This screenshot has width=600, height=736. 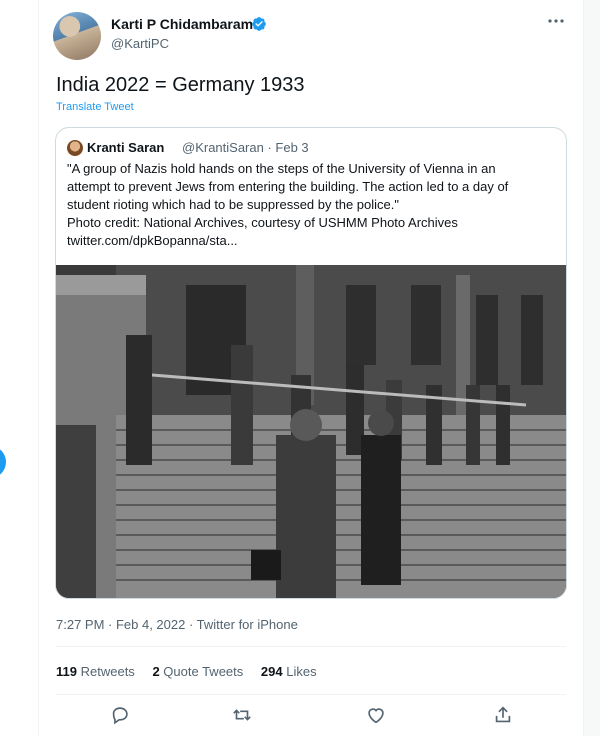 I want to click on author-display-name: Karti P Chidambaram, so click(x=182, y=24).